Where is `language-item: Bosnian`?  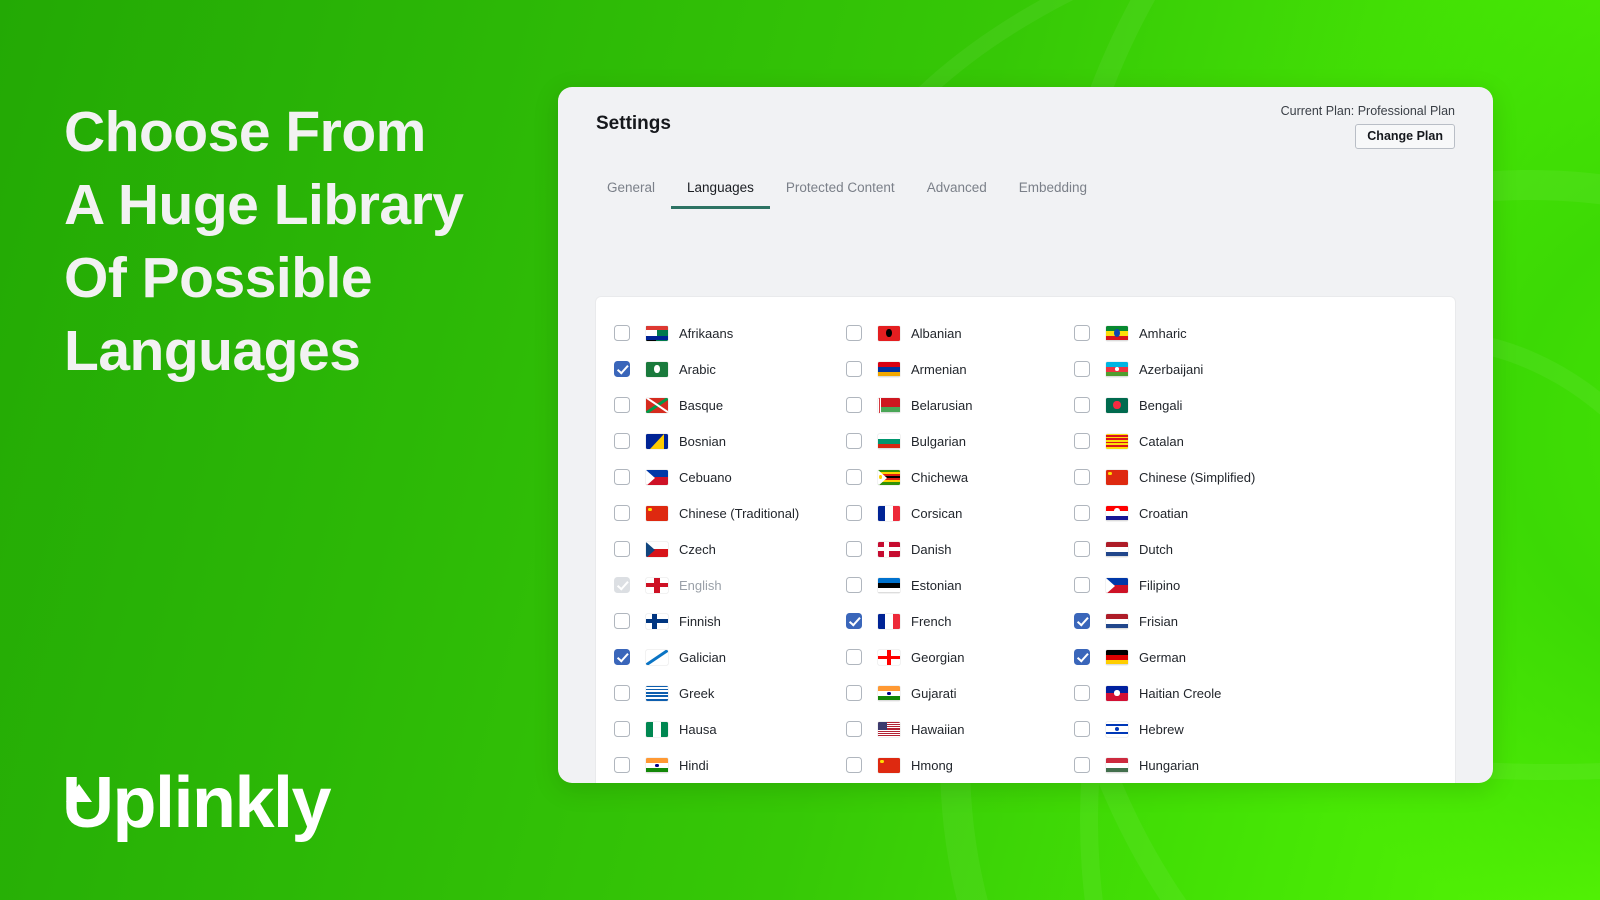
language-item: Bosnian is located at coordinates (730, 441).